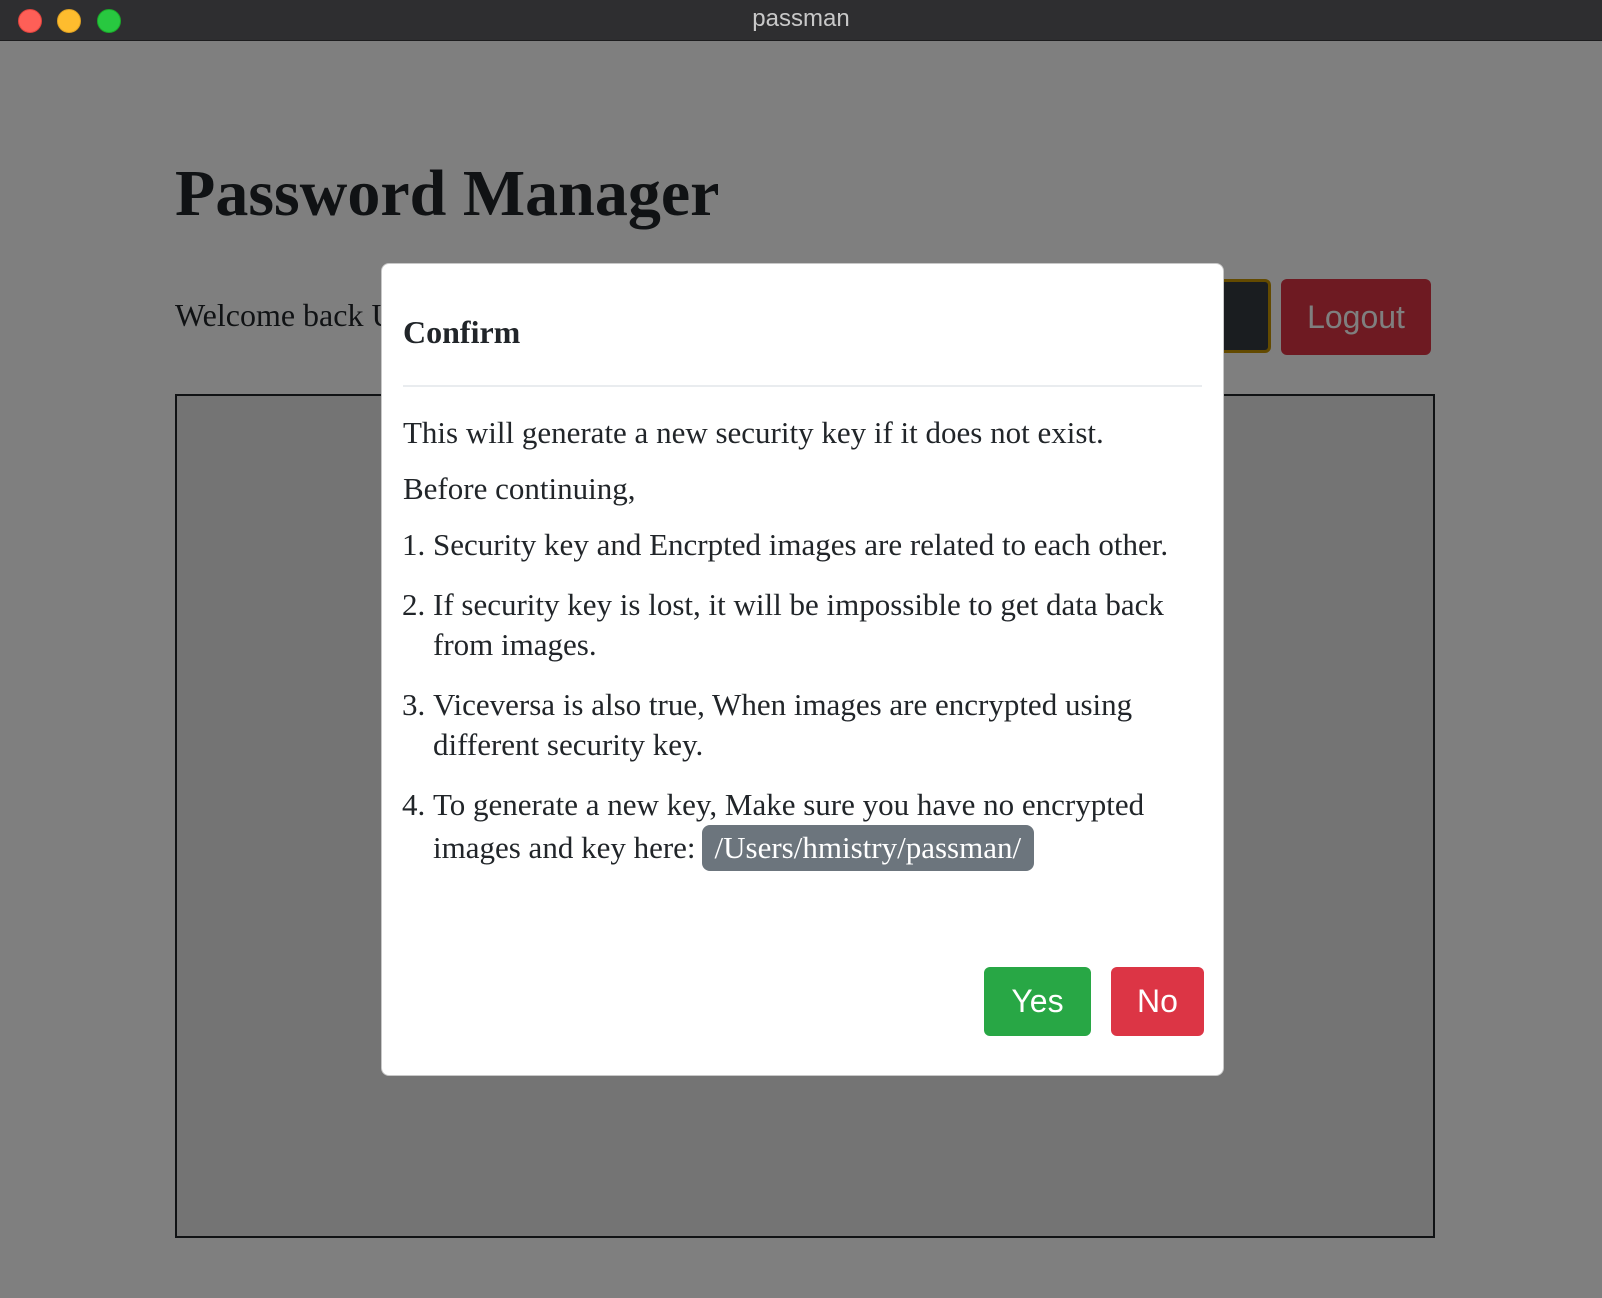  I want to click on title-bar: passman, so click(801, 20).